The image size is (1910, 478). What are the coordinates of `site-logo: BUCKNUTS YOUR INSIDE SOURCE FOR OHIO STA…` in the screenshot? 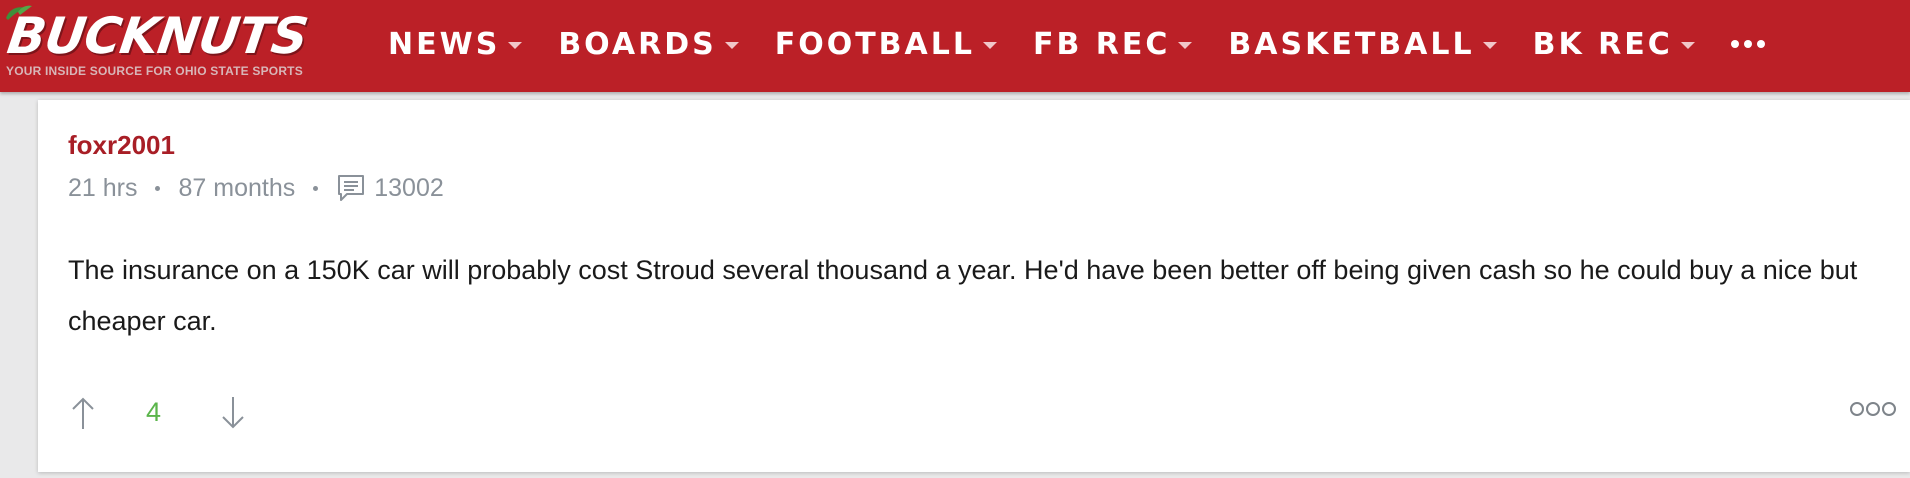 It's located at (174, 43).